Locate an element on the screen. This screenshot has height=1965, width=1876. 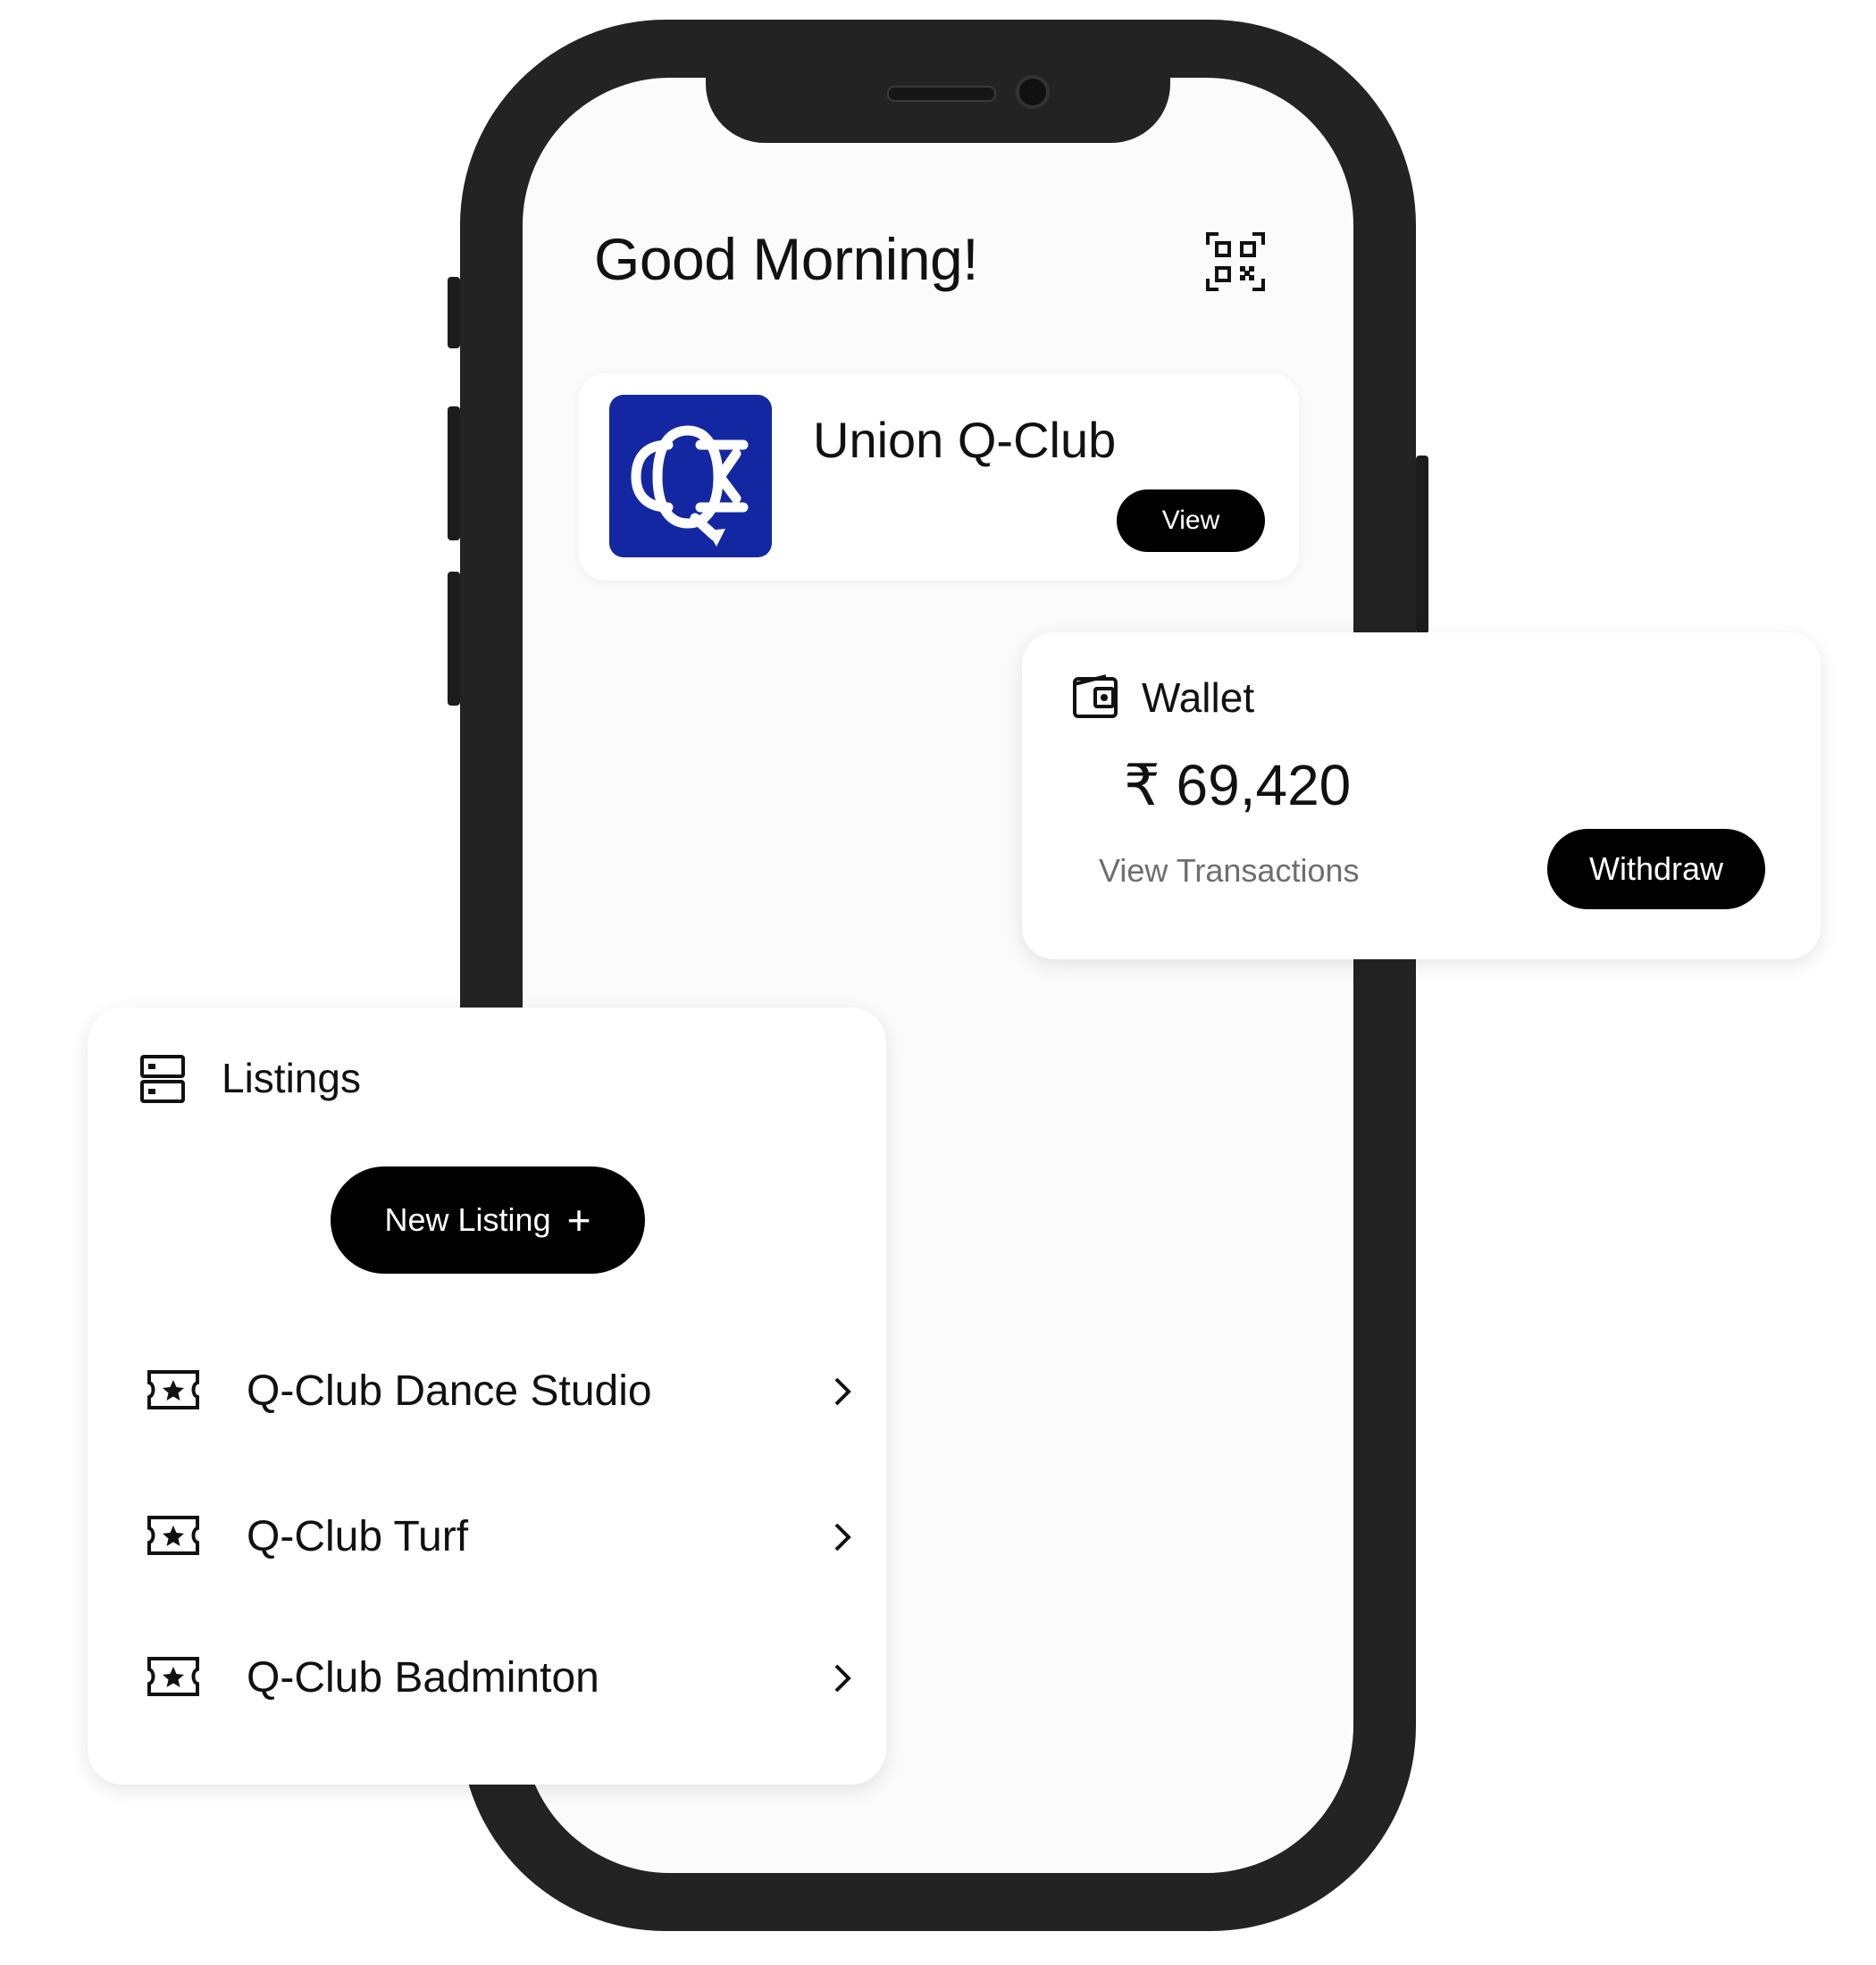
listing-item-label: Q-Club Turf is located at coordinates (358, 1536).